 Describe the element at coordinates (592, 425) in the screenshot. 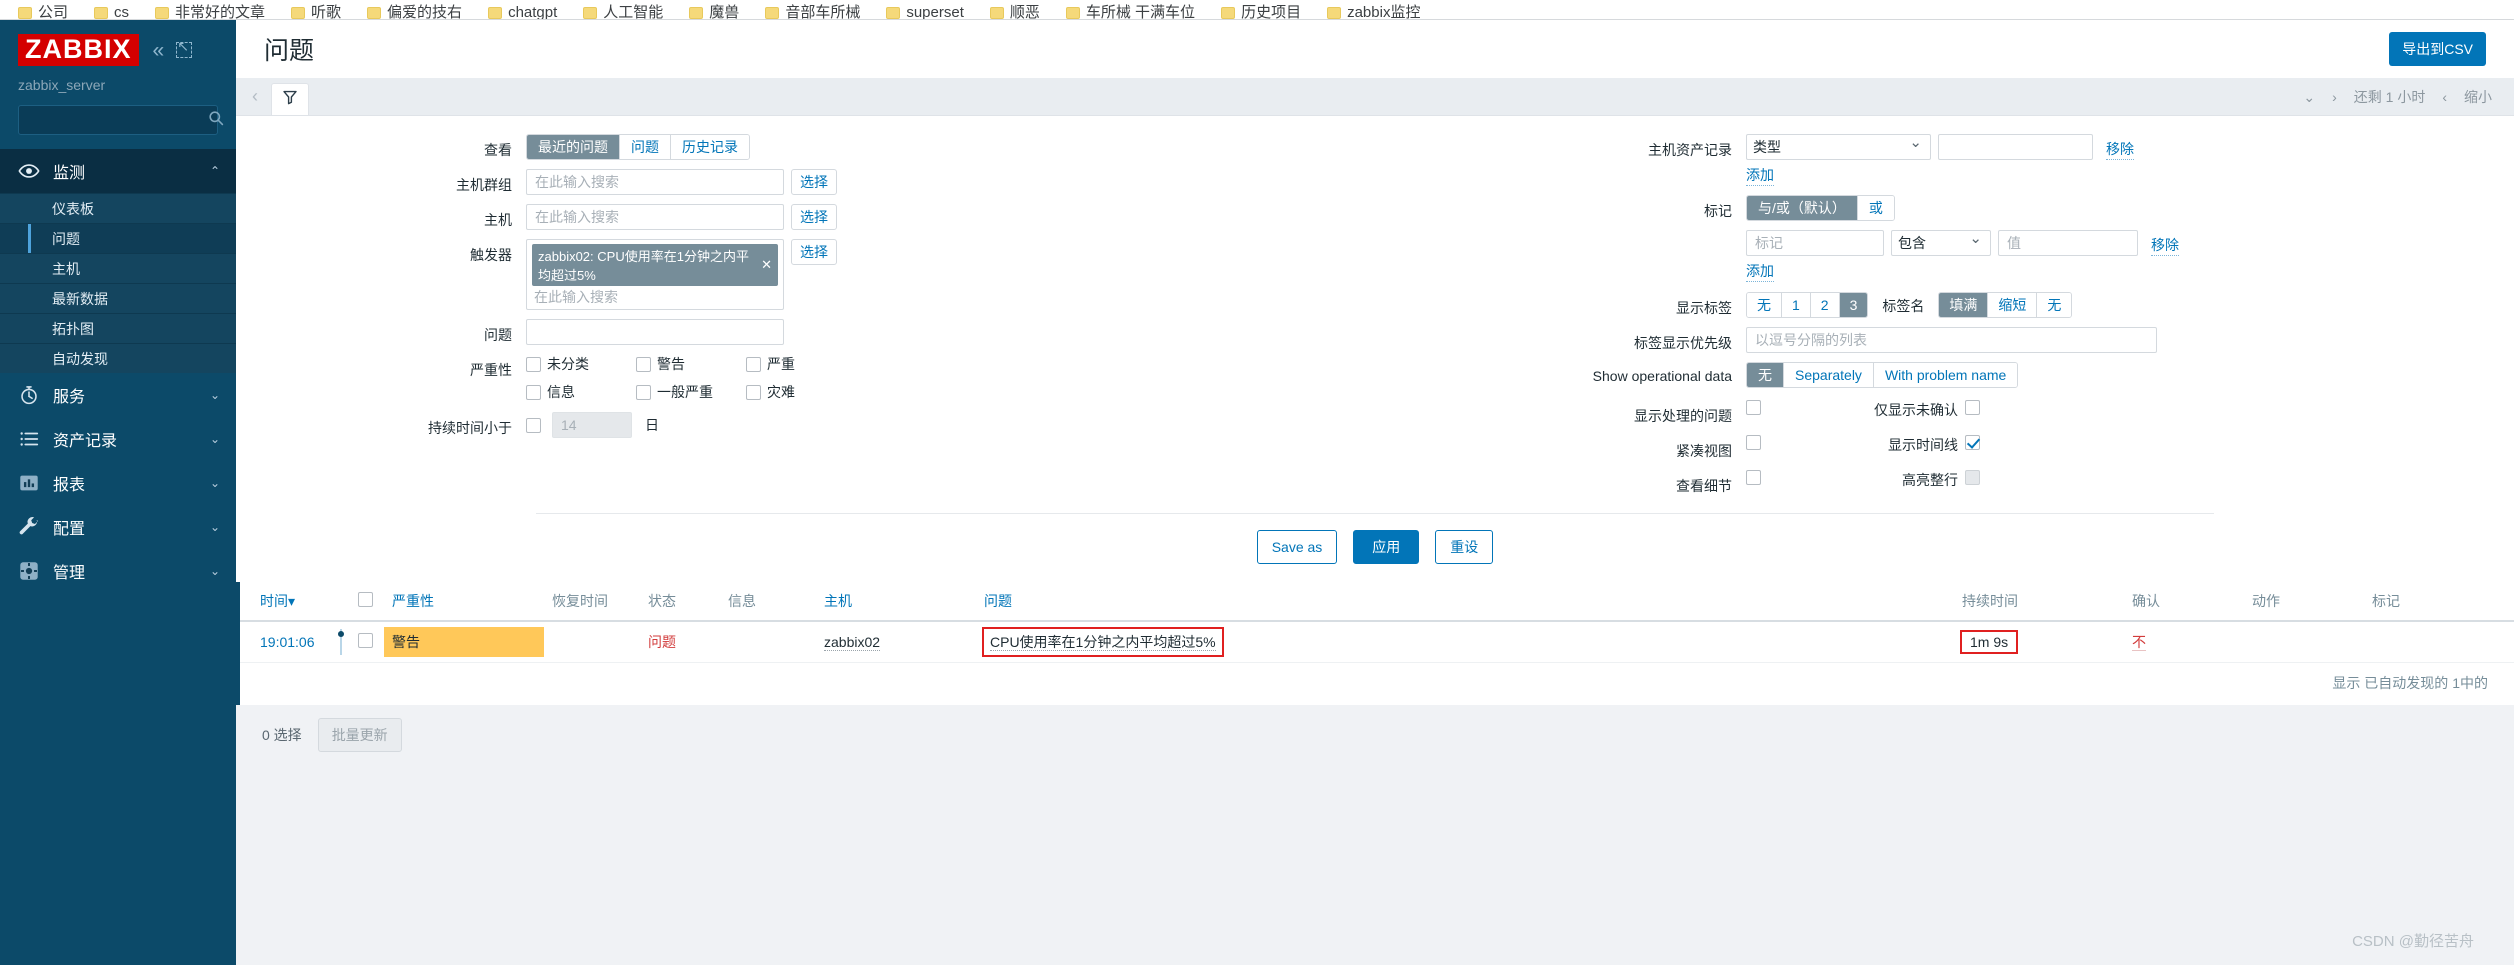

I see `age-input` at that location.